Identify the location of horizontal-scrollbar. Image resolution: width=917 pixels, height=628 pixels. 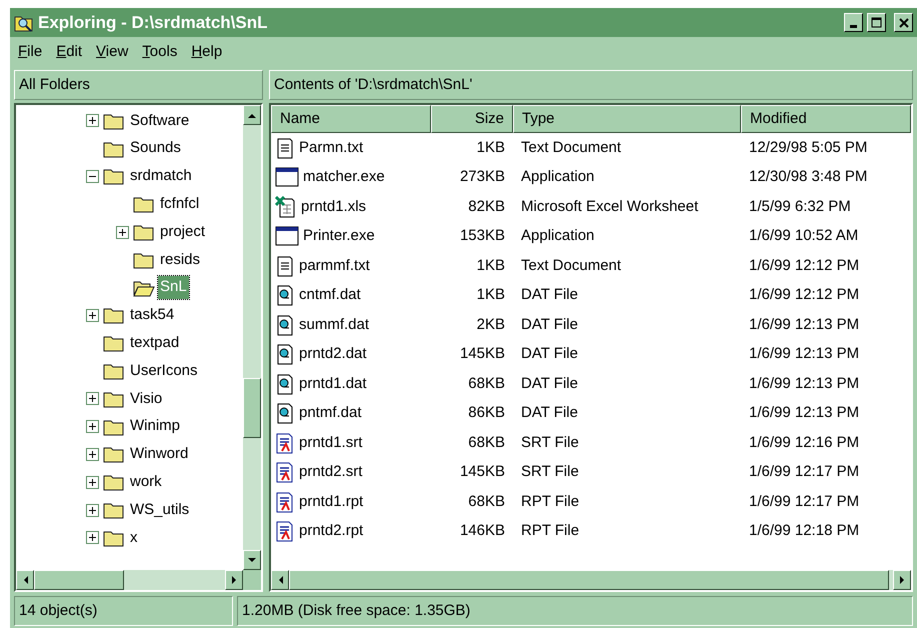
(129, 580).